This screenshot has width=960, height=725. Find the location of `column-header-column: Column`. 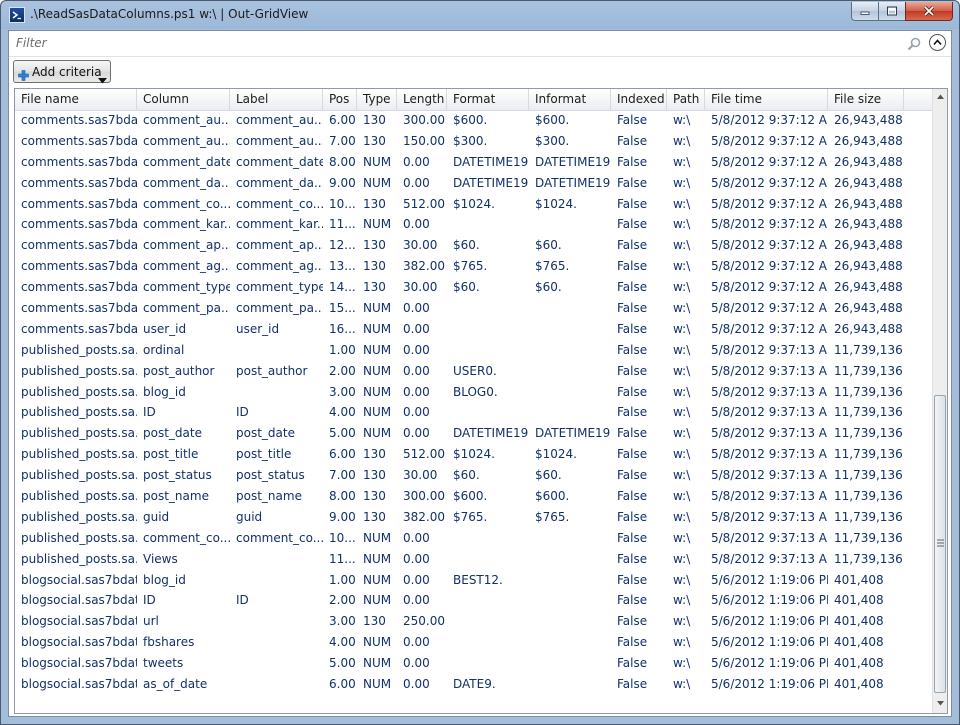

column-header-column: Column is located at coordinates (183, 99).